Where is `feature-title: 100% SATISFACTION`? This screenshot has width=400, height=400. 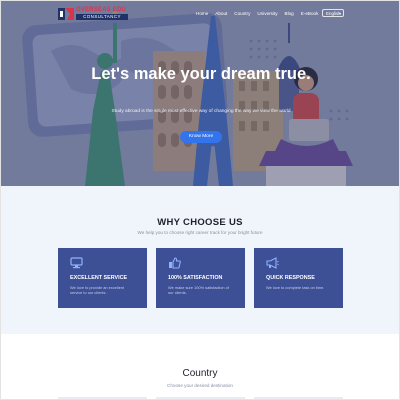 feature-title: 100% SATISFACTION is located at coordinates (195, 278).